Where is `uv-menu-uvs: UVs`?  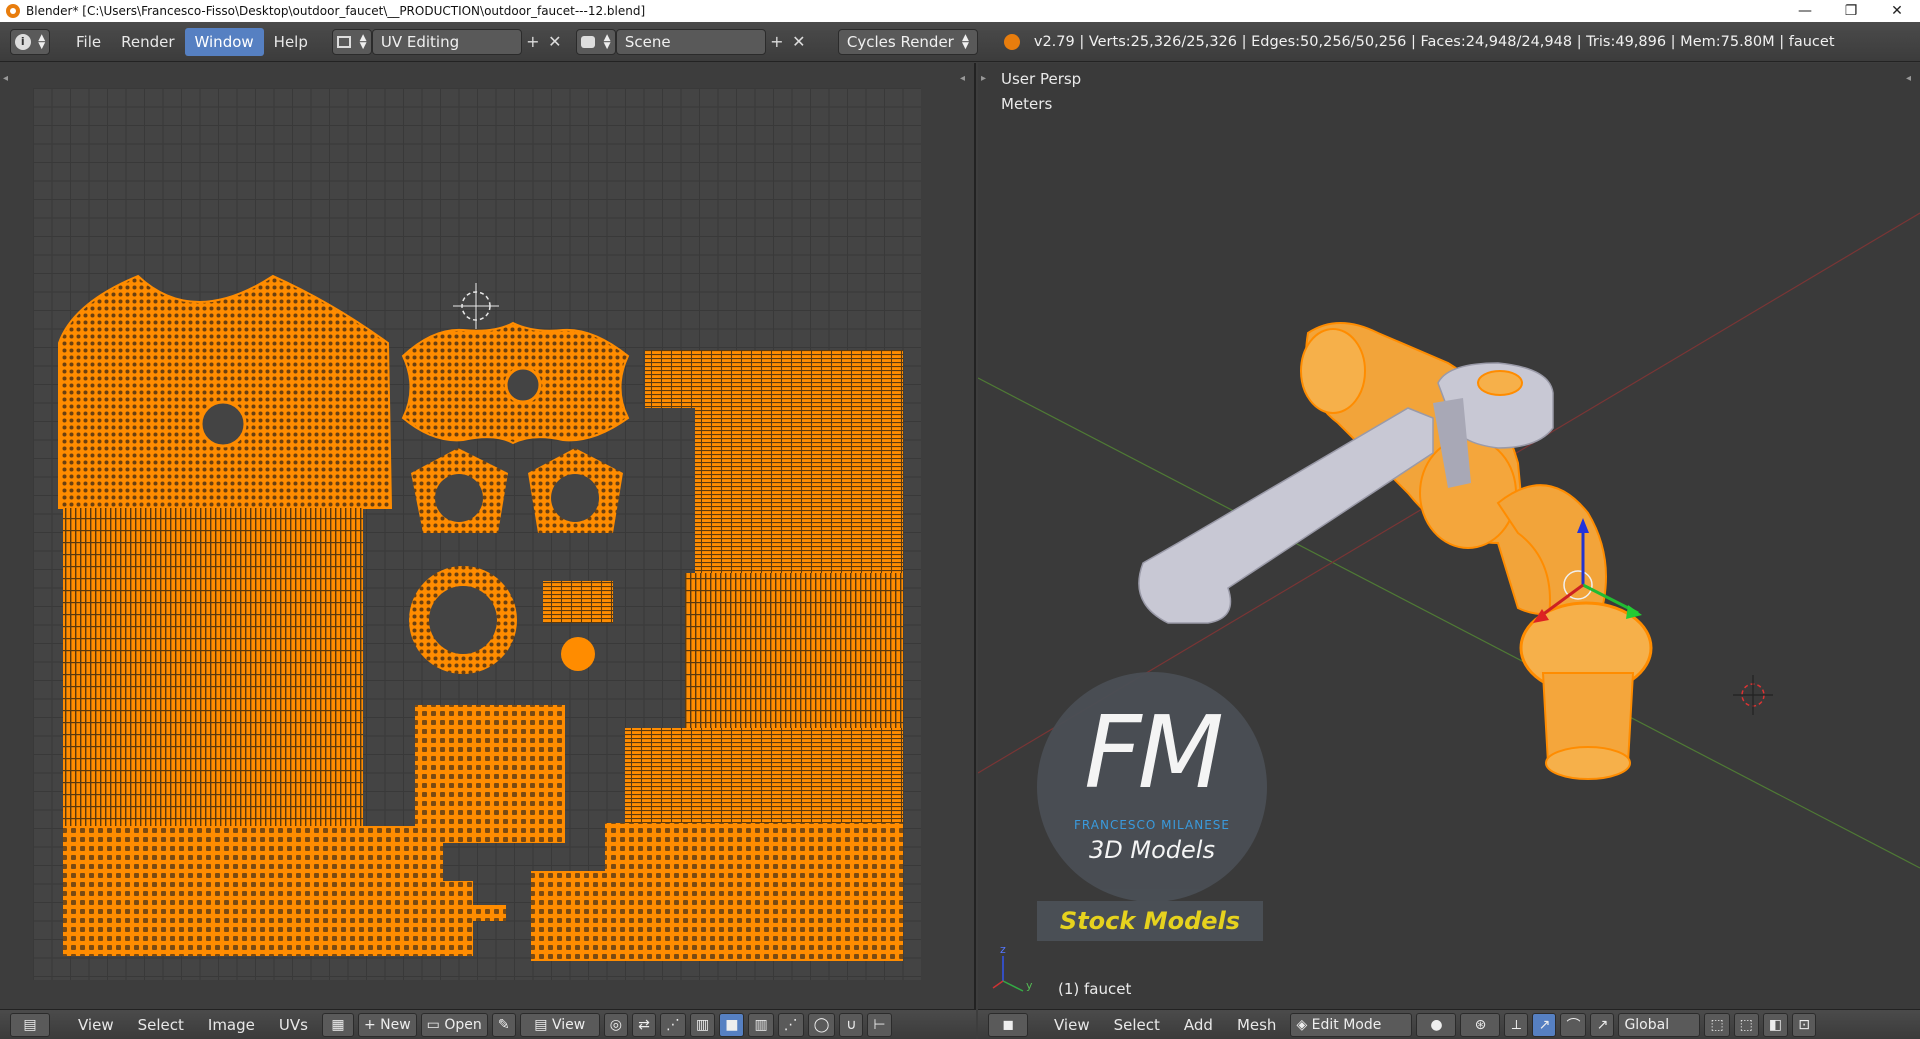 uv-menu-uvs: UVs is located at coordinates (293, 1025).